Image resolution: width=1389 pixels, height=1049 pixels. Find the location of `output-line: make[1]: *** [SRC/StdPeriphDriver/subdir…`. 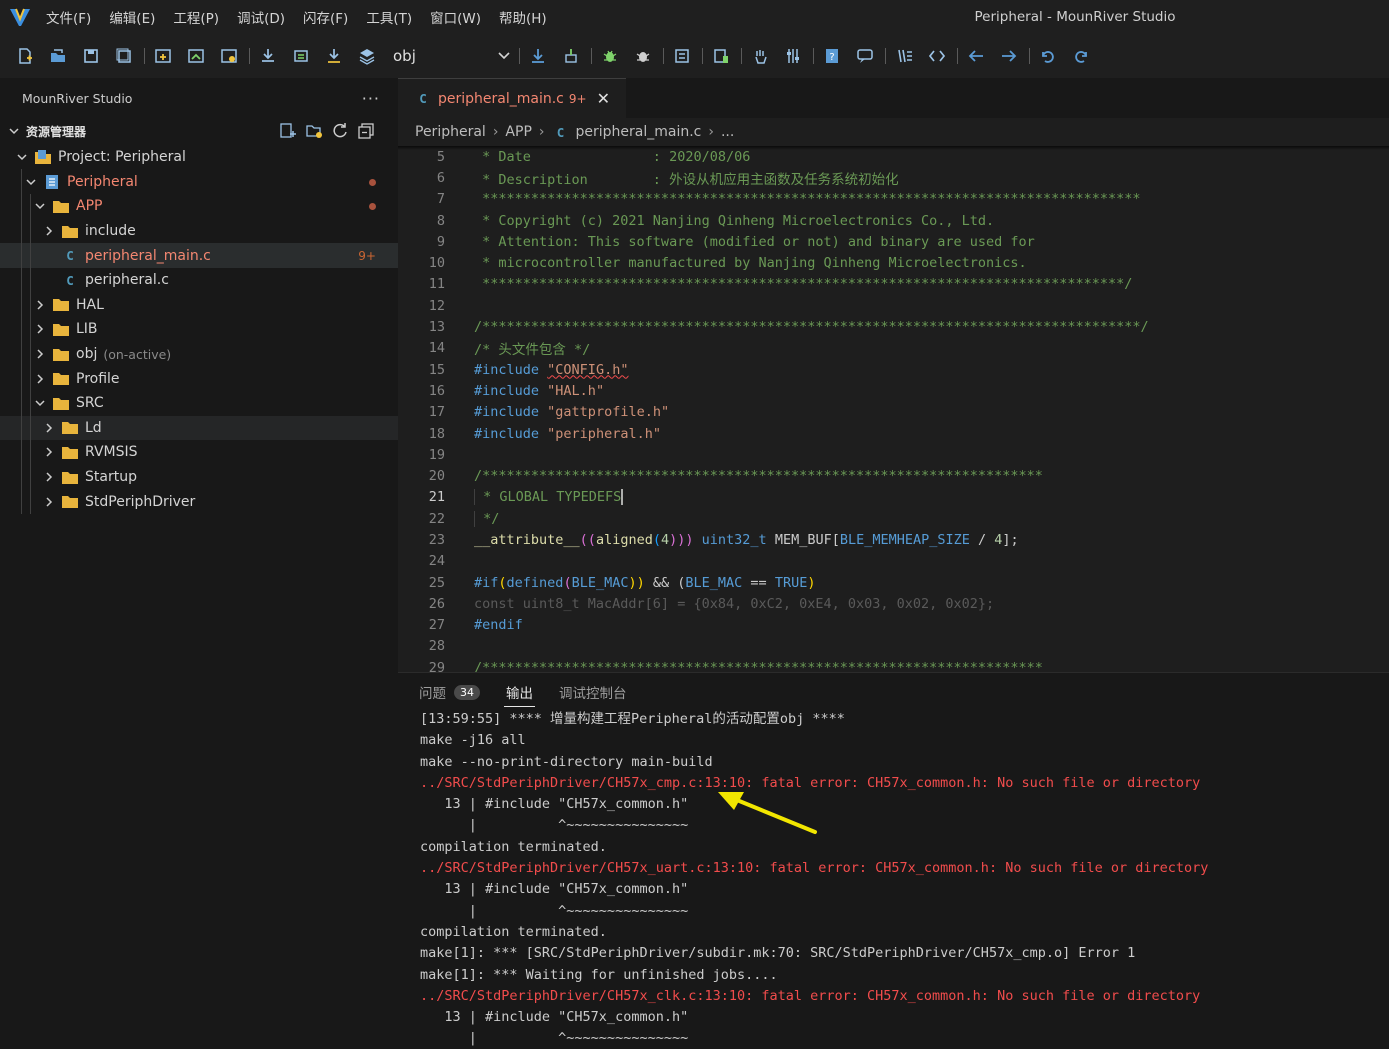

output-line: make[1]: *** [SRC/StdPeriphDriver/subdir… is located at coordinates (778, 953).